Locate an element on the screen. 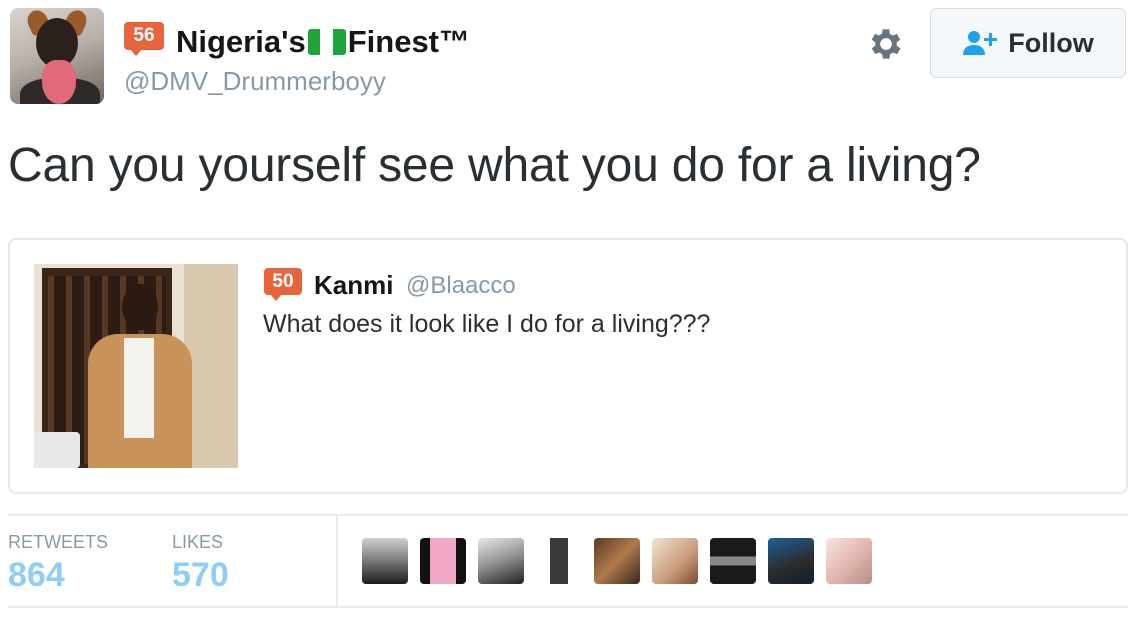 The image size is (1136, 618). likes-count: 570 is located at coordinates (200, 575).